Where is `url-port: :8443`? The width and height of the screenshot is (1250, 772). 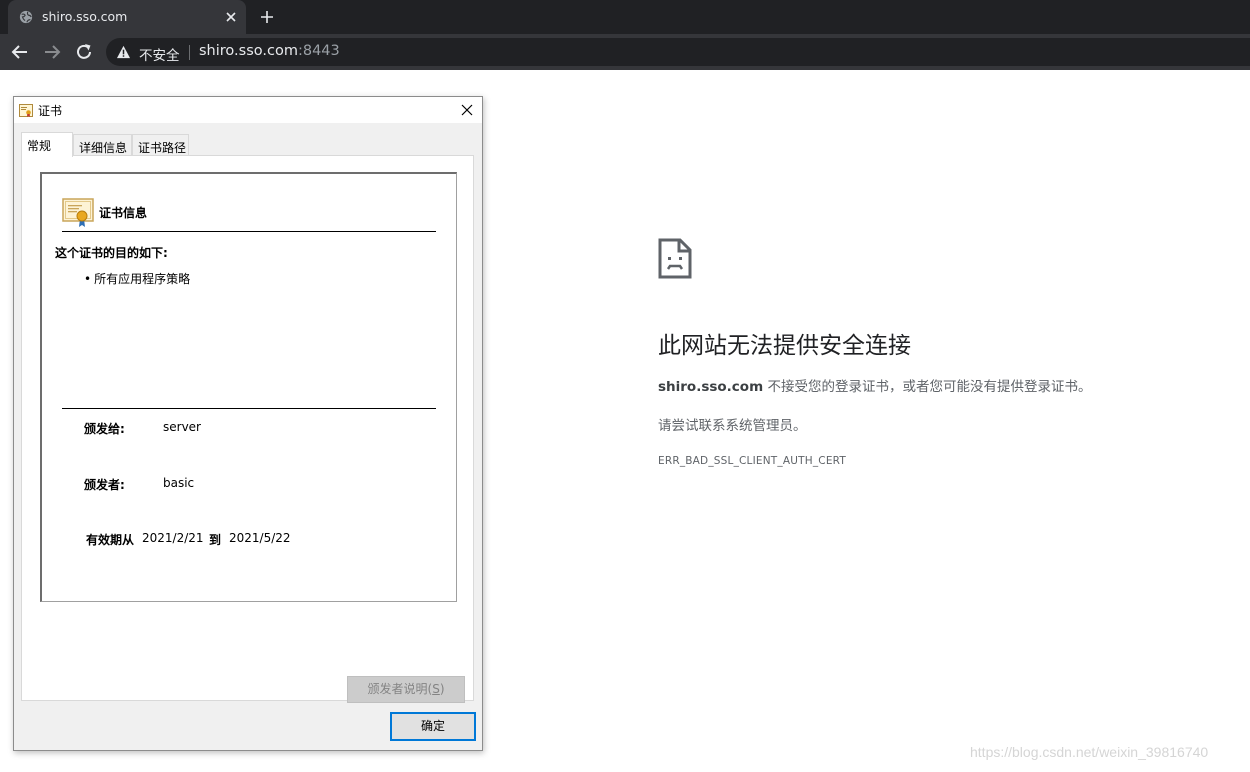 url-port: :8443 is located at coordinates (318, 51).